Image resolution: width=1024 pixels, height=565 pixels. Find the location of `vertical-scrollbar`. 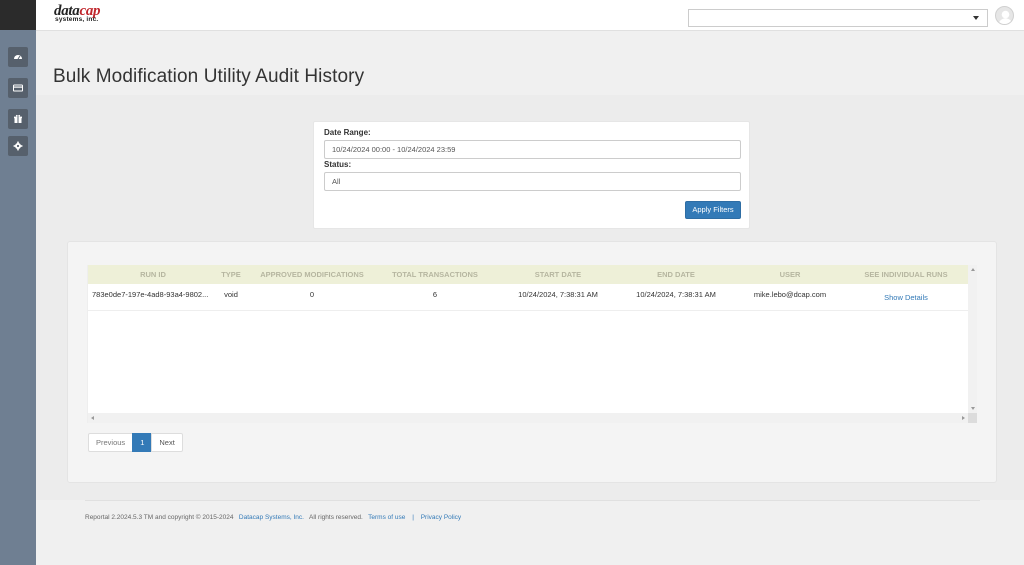

vertical-scrollbar is located at coordinates (972, 339).